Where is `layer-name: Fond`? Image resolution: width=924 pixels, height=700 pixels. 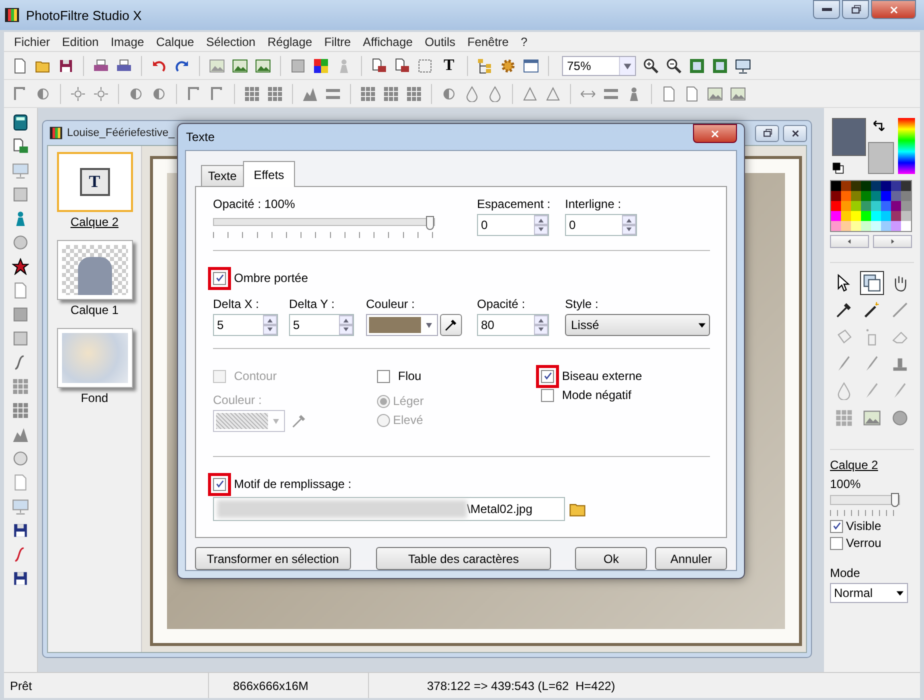 layer-name: Fond is located at coordinates (94, 398).